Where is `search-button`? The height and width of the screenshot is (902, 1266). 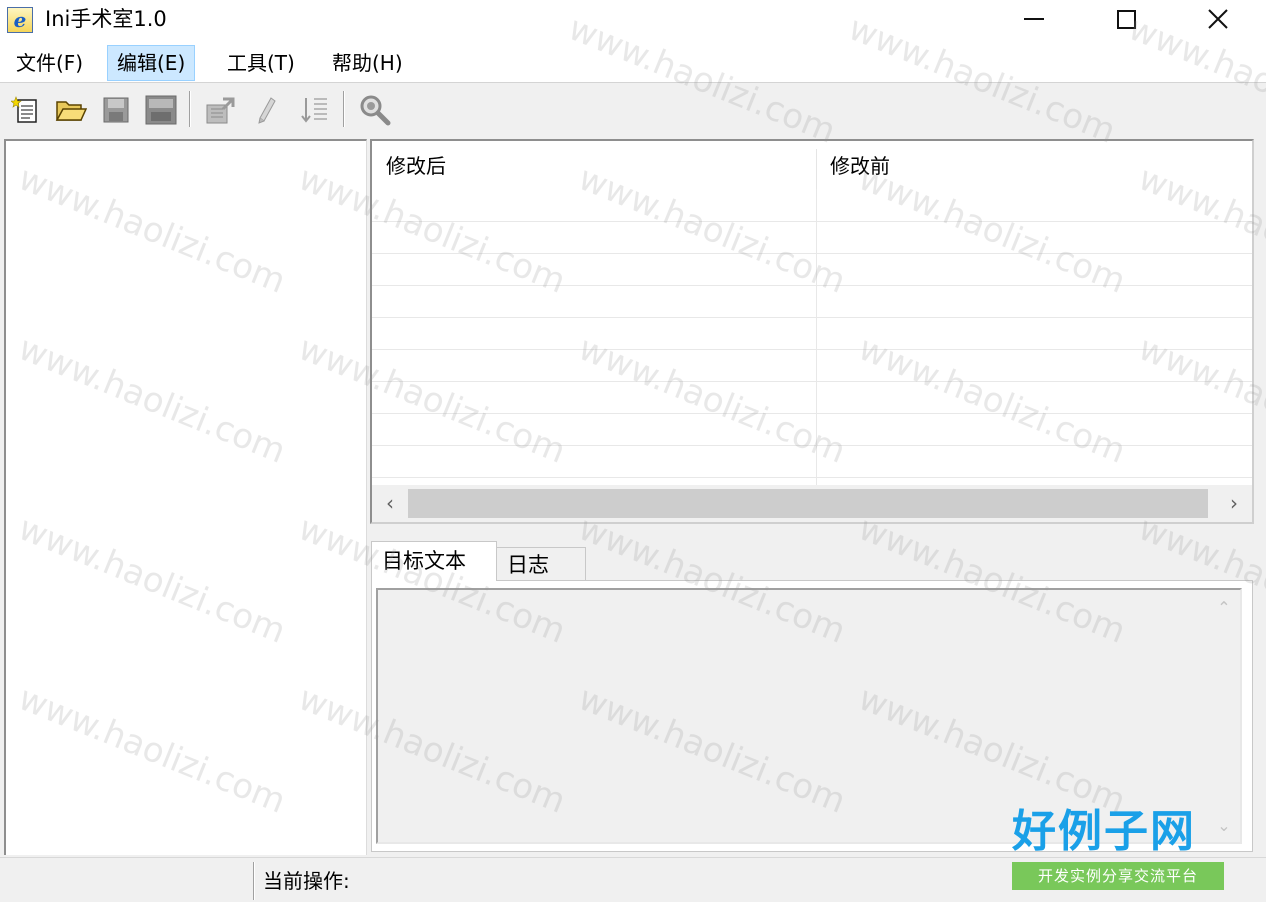
search-button is located at coordinates (375, 110).